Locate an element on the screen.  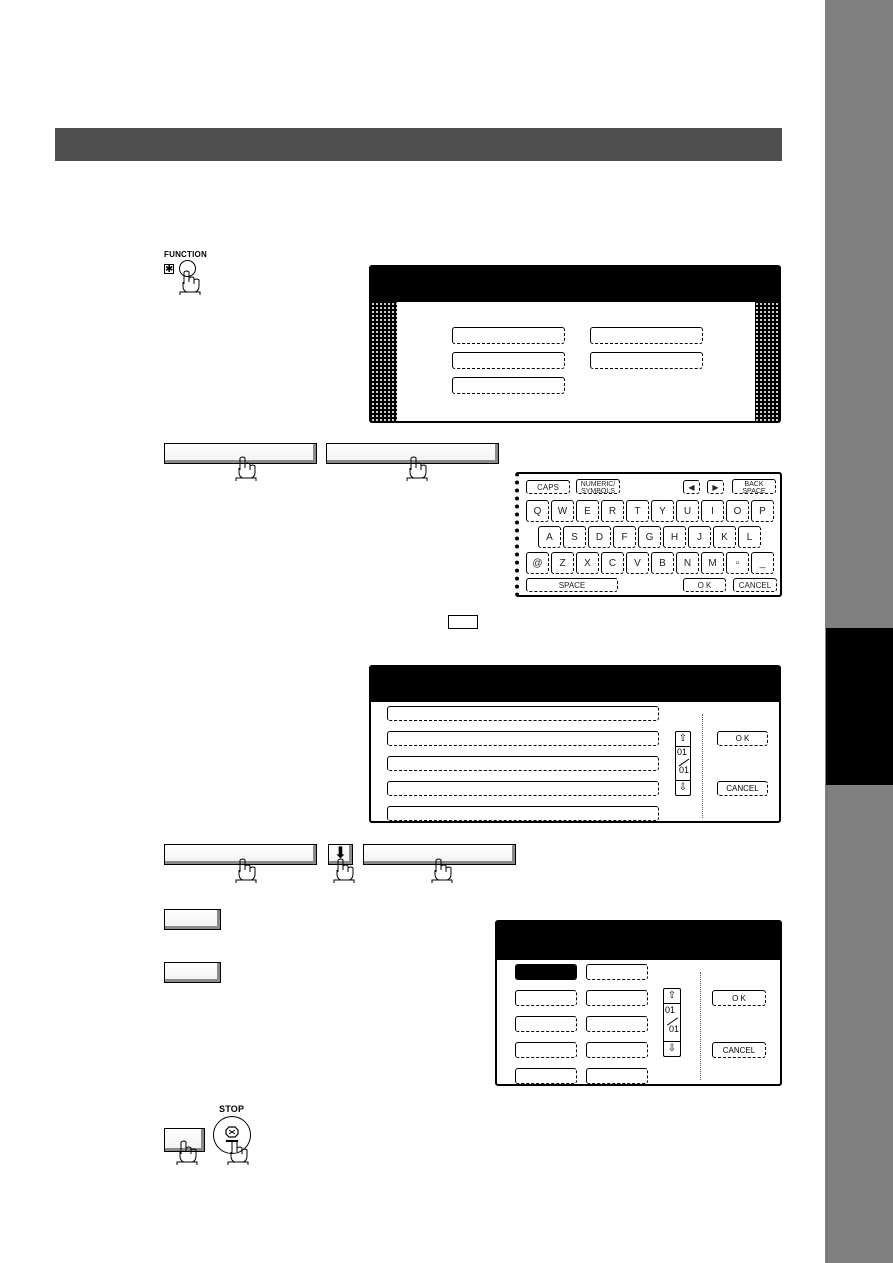
keyboard-key: ▫ is located at coordinates (737, 563).